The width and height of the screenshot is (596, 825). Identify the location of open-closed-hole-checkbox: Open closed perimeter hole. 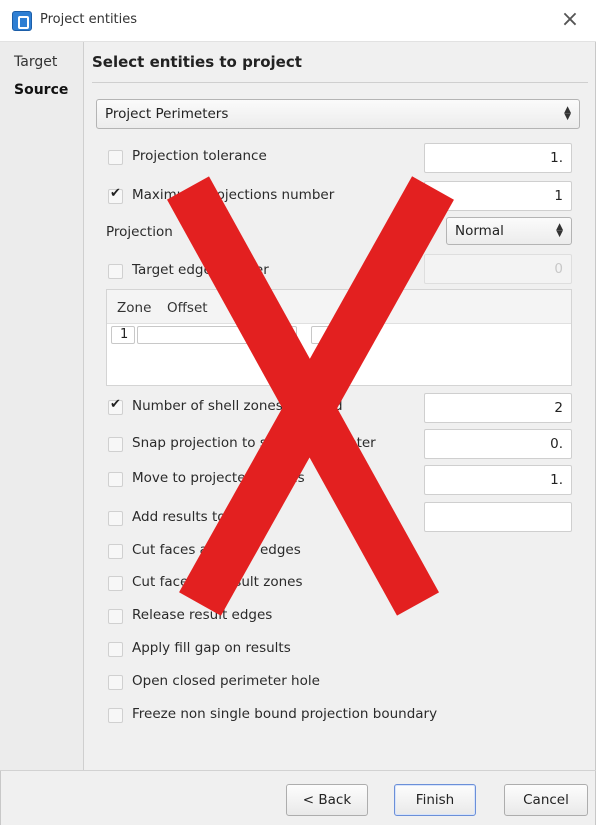
(258, 682).